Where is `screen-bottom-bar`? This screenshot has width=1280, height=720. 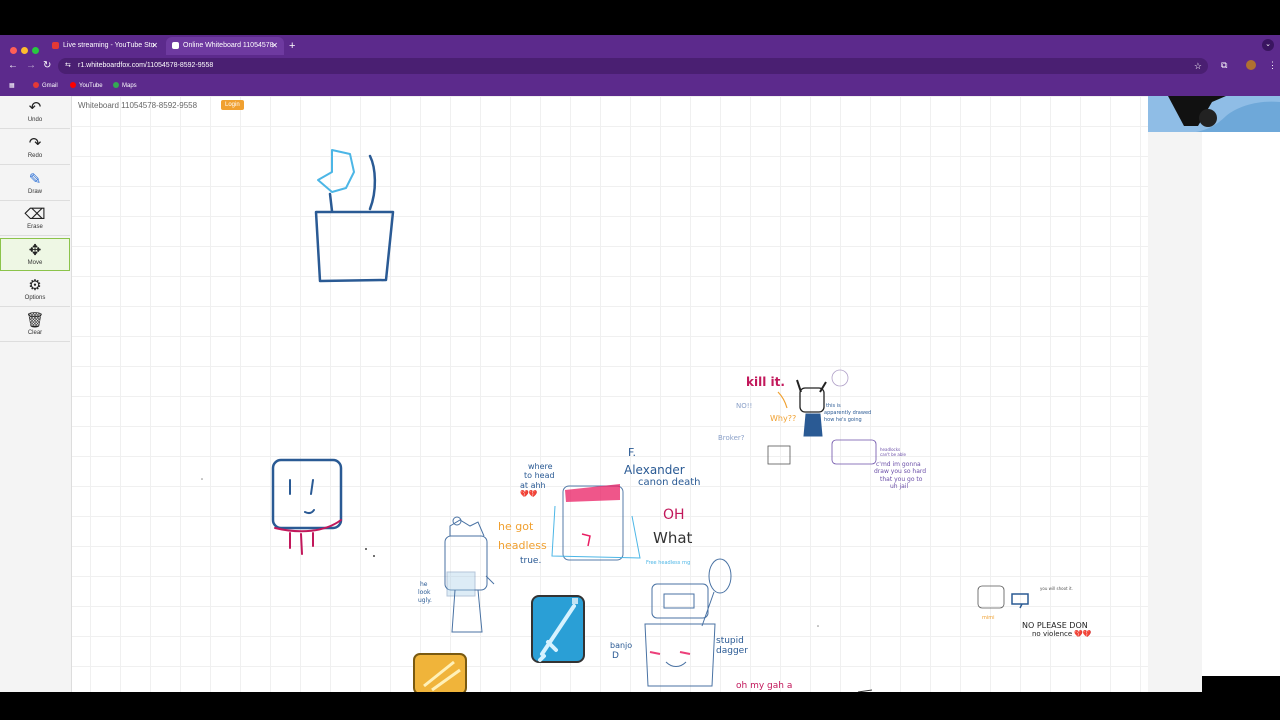
screen-bottom-bar is located at coordinates (640, 706).